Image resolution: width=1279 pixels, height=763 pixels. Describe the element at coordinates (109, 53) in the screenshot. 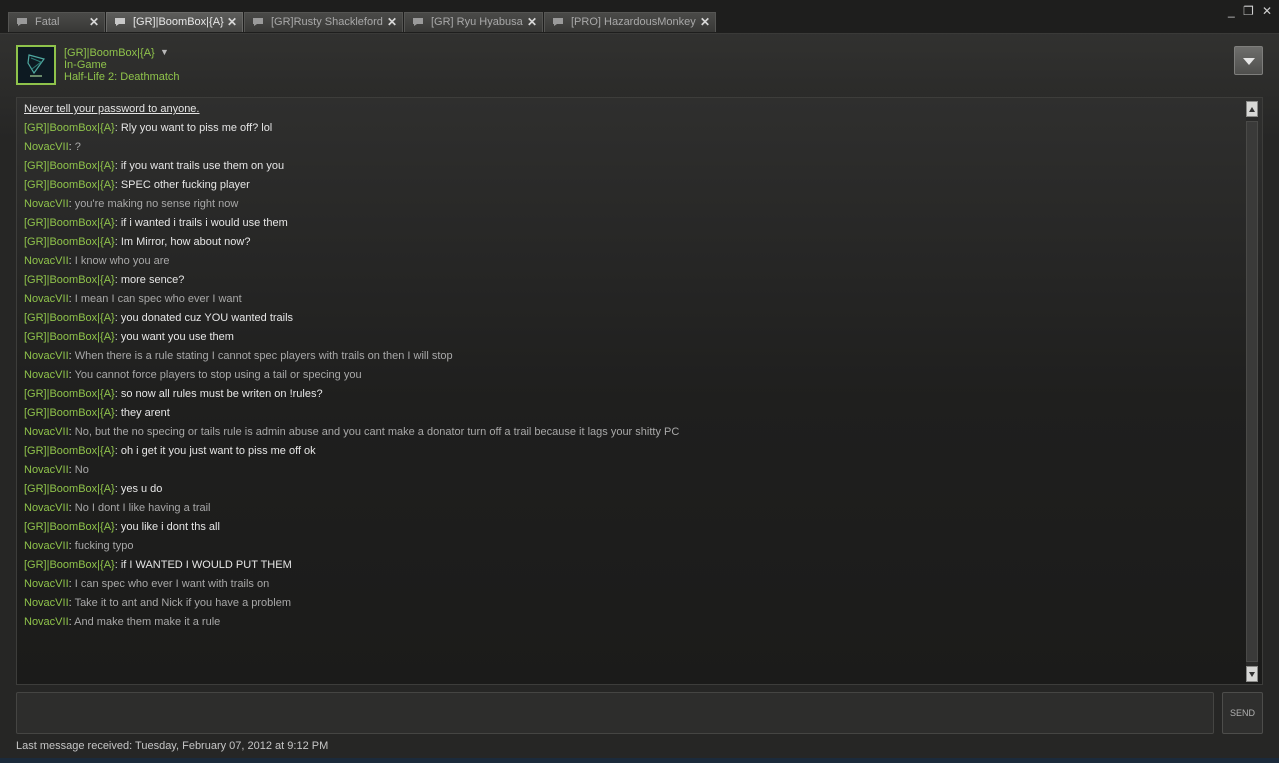

I see `friend-name: [GR]|BoomBox|{A}` at that location.